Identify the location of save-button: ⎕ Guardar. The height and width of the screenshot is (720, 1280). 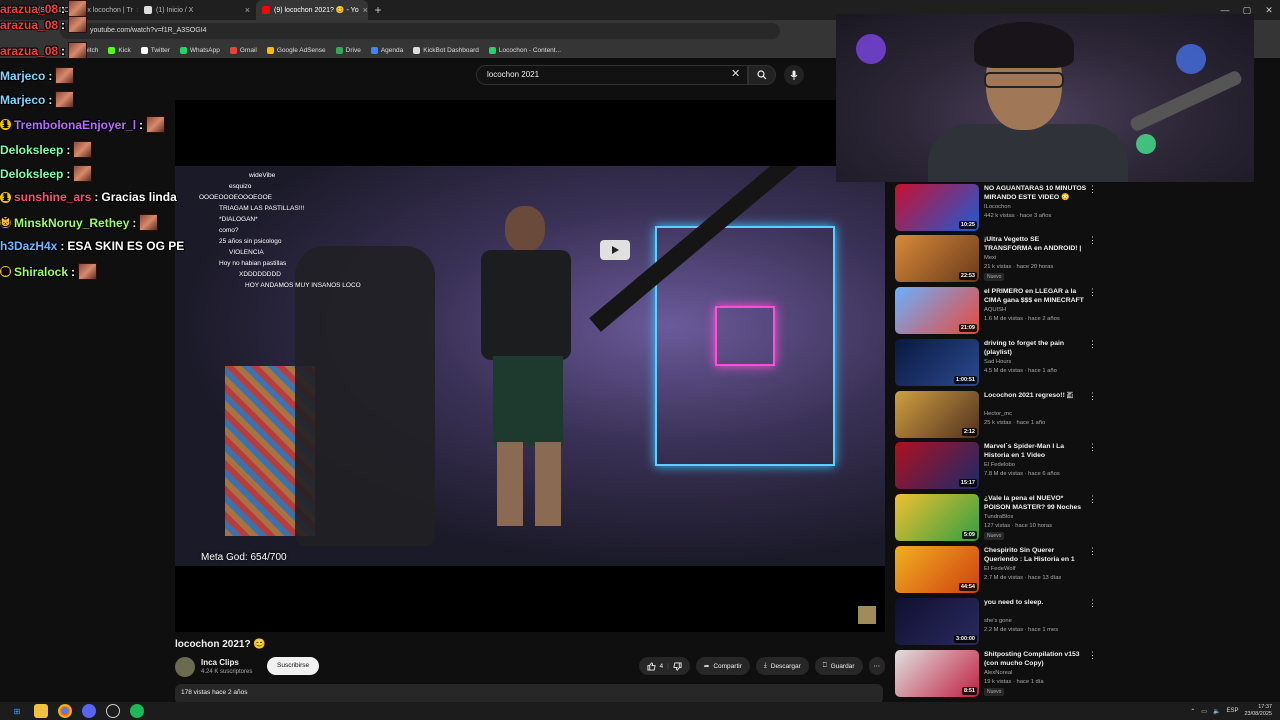
(838, 666).